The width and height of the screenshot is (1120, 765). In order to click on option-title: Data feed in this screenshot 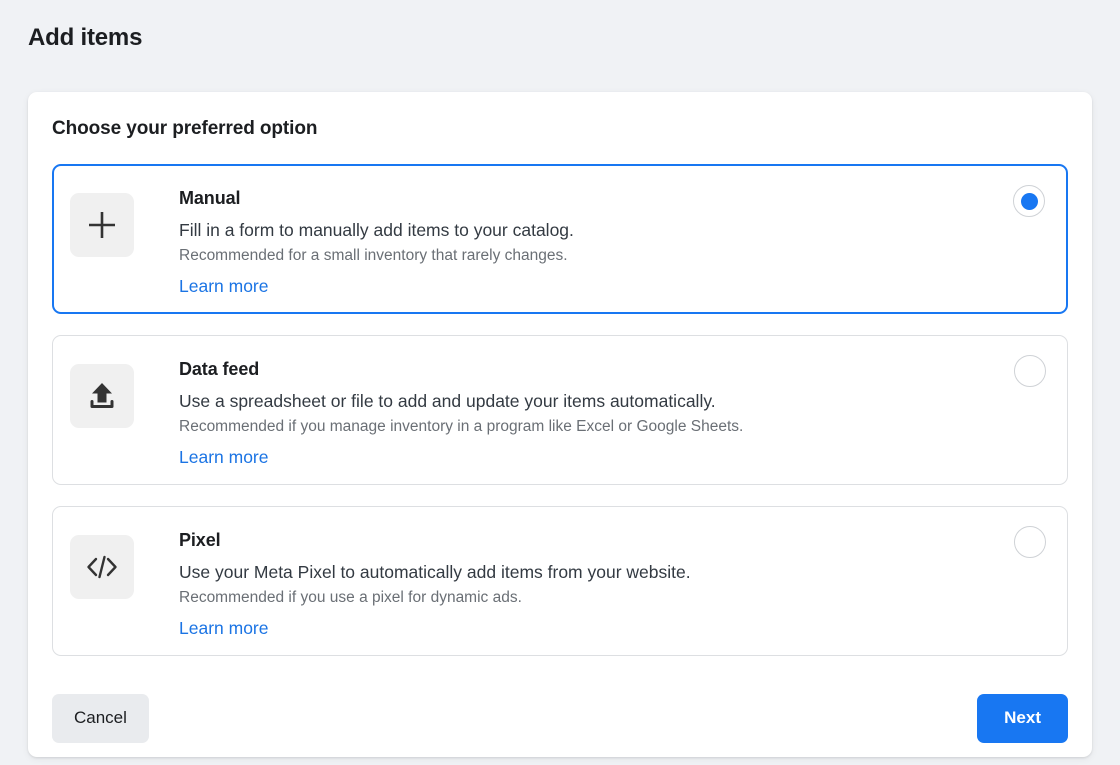, I will do `click(219, 369)`.